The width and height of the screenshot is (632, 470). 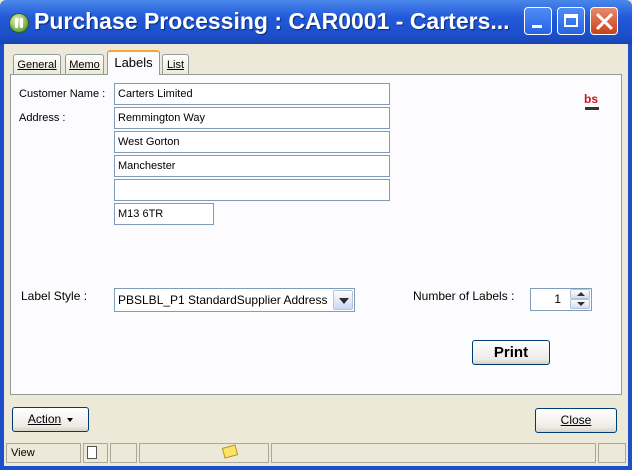 I want to click on close-window-button, so click(x=604, y=21).